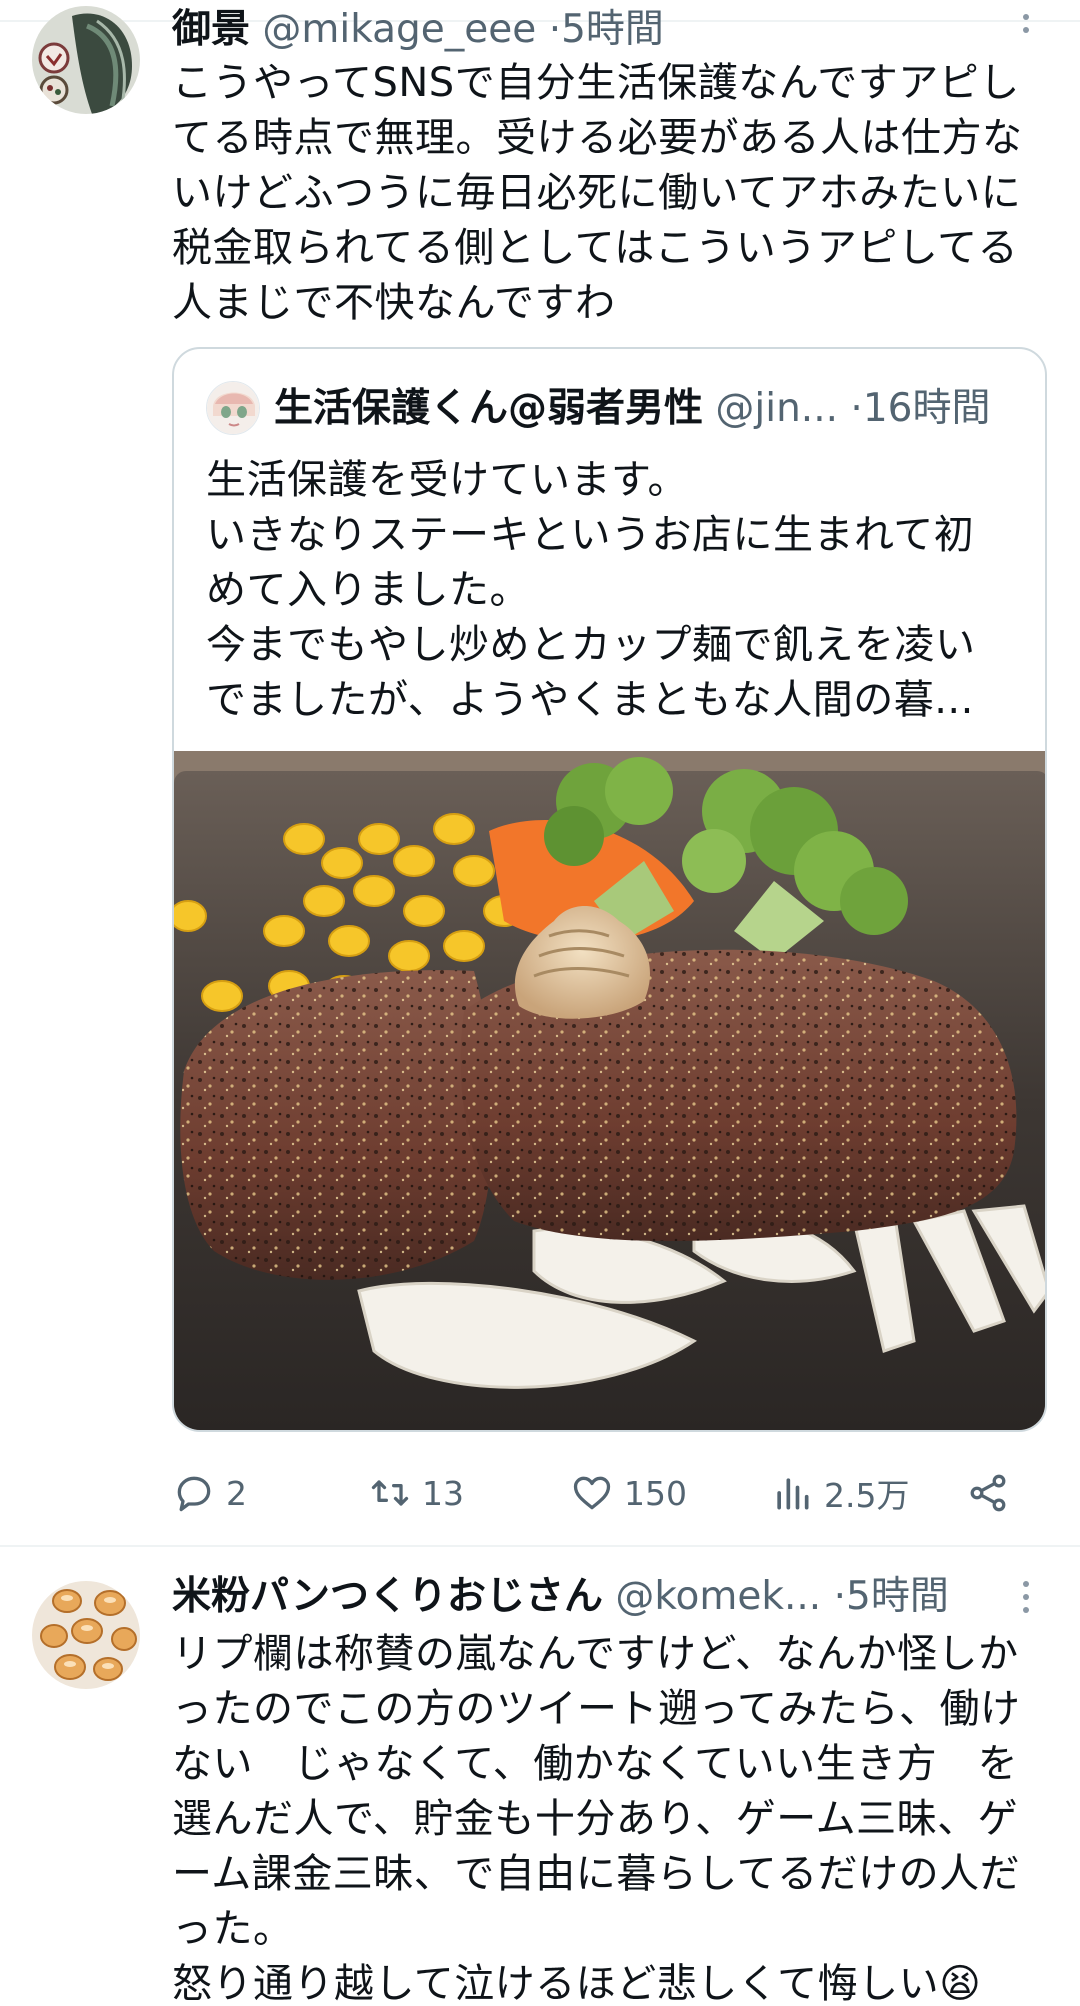 The height and width of the screenshot is (2006, 1080). What do you see at coordinates (211, 29) in the screenshot?
I see `display-name: 御景` at bounding box center [211, 29].